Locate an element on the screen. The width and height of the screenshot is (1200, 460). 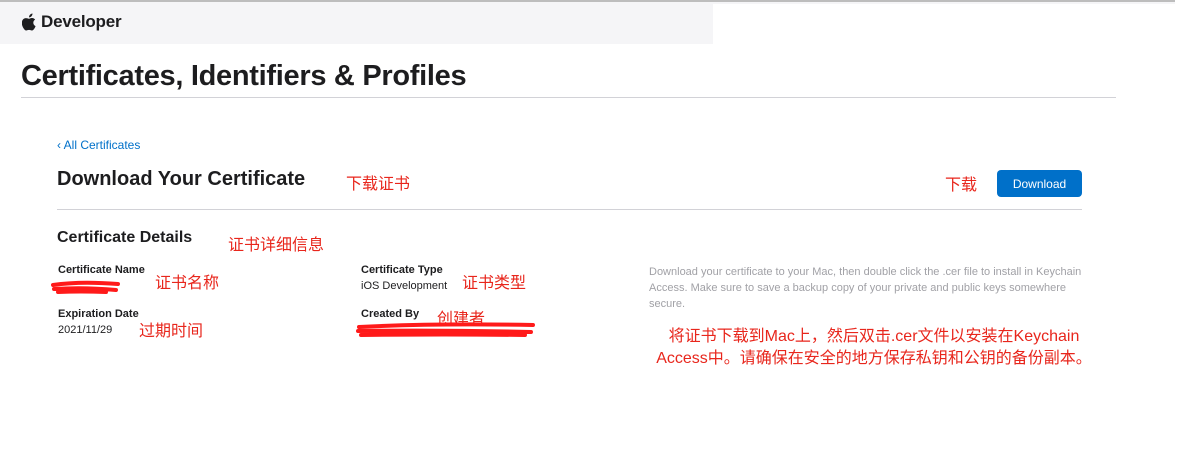
all-certificates-link: ‹ All Certificates is located at coordinates (98, 145).